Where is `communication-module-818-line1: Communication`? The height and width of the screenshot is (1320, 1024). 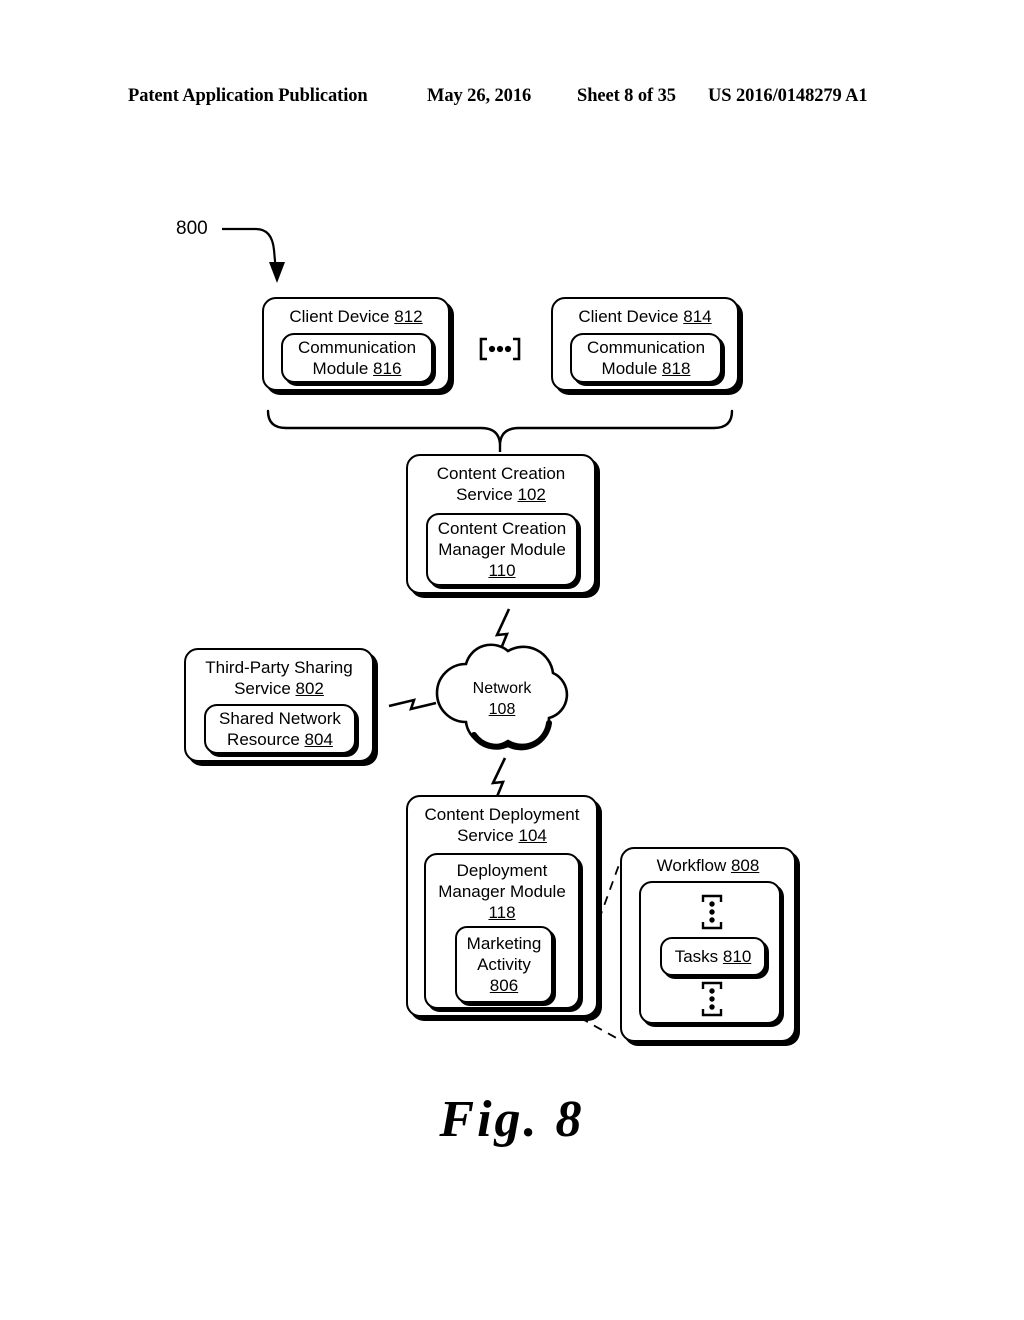
communication-module-818-line1: Communication is located at coordinates (646, 347).